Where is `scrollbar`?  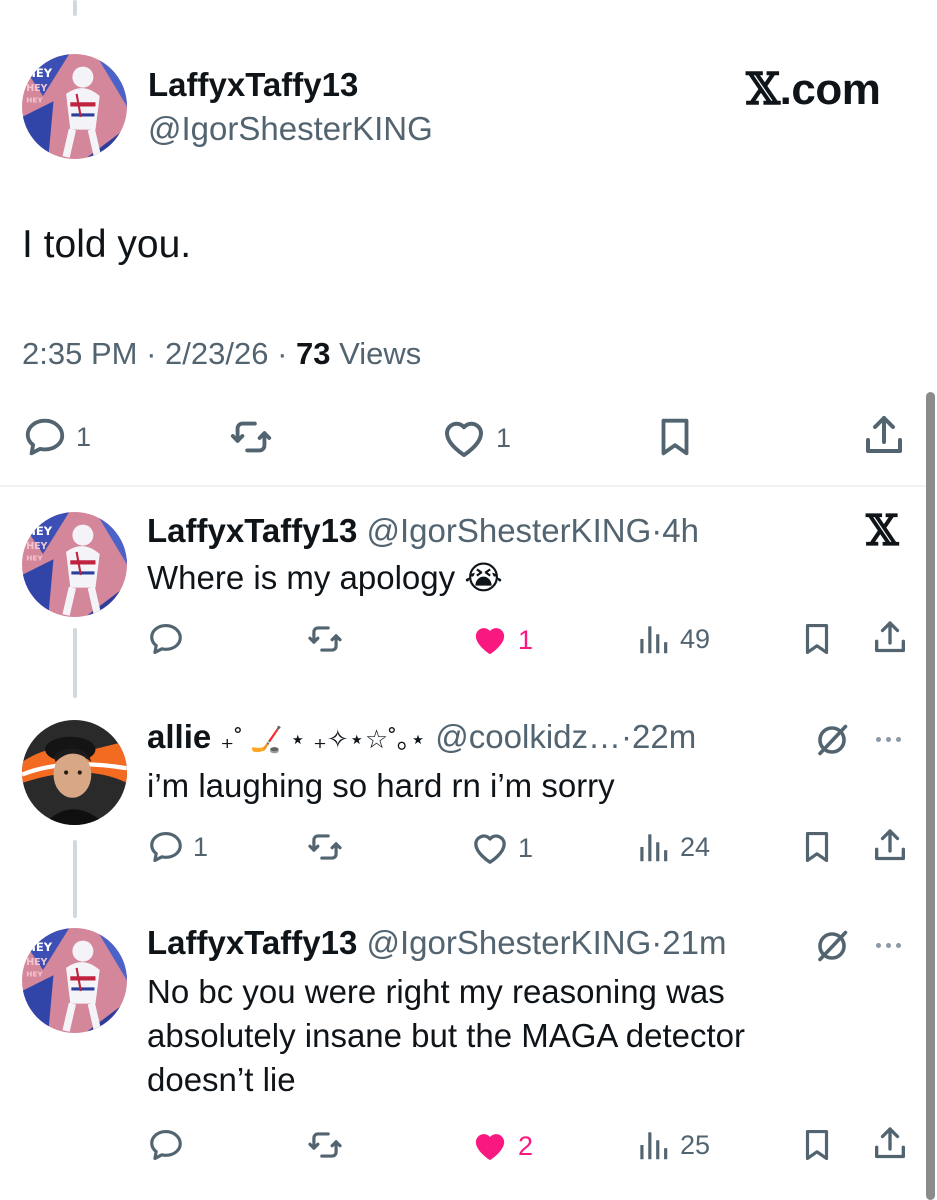 scrollbar is located at coordinates (930, 796).